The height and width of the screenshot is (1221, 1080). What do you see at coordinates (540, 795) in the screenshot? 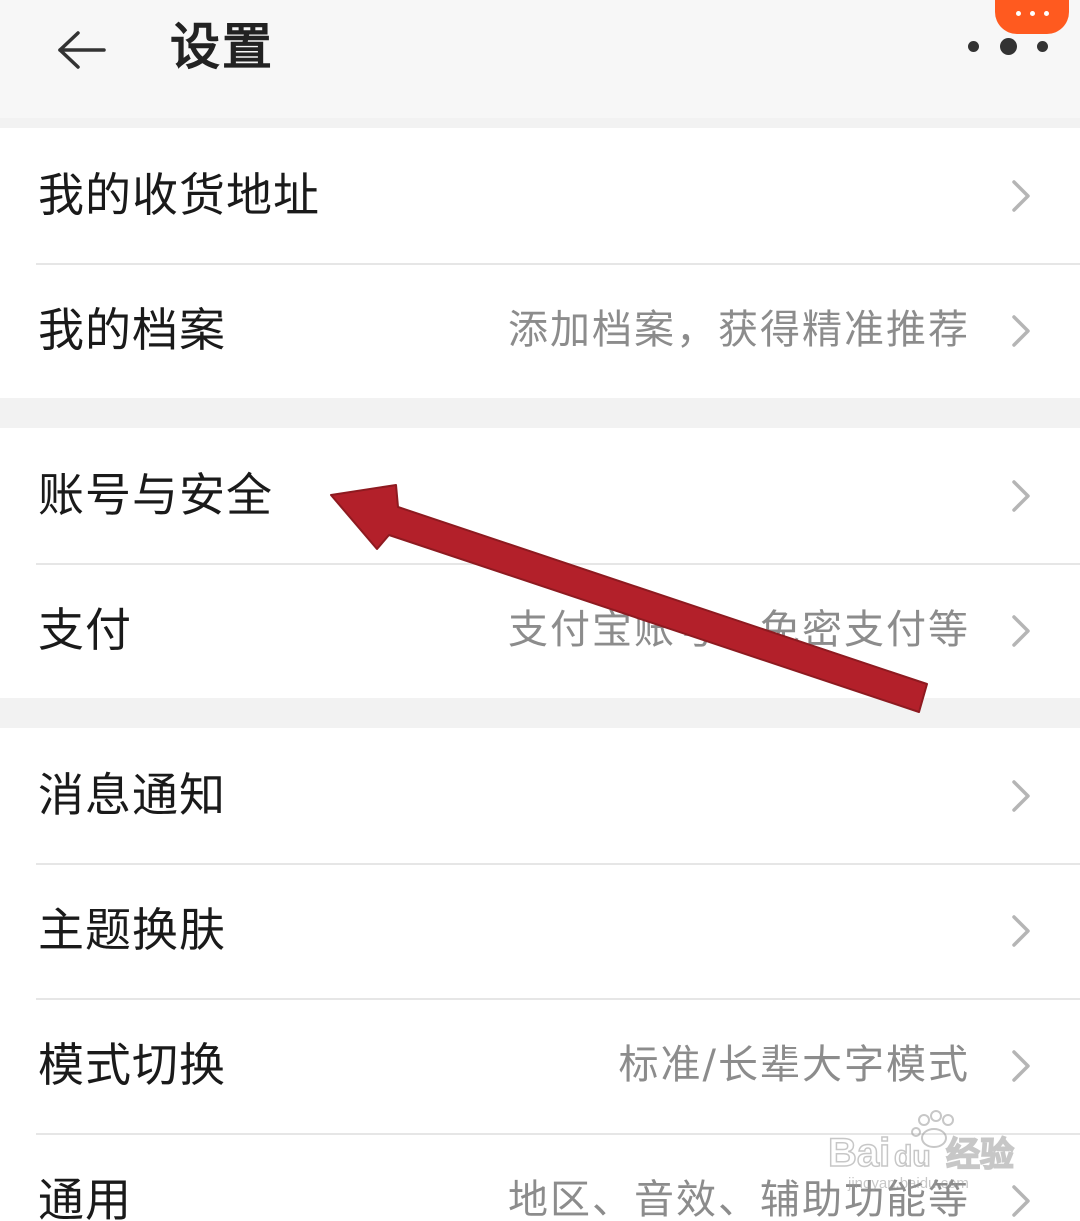
I see `menu-item-notifications: 消息通知` at bounding box center [540, 795].